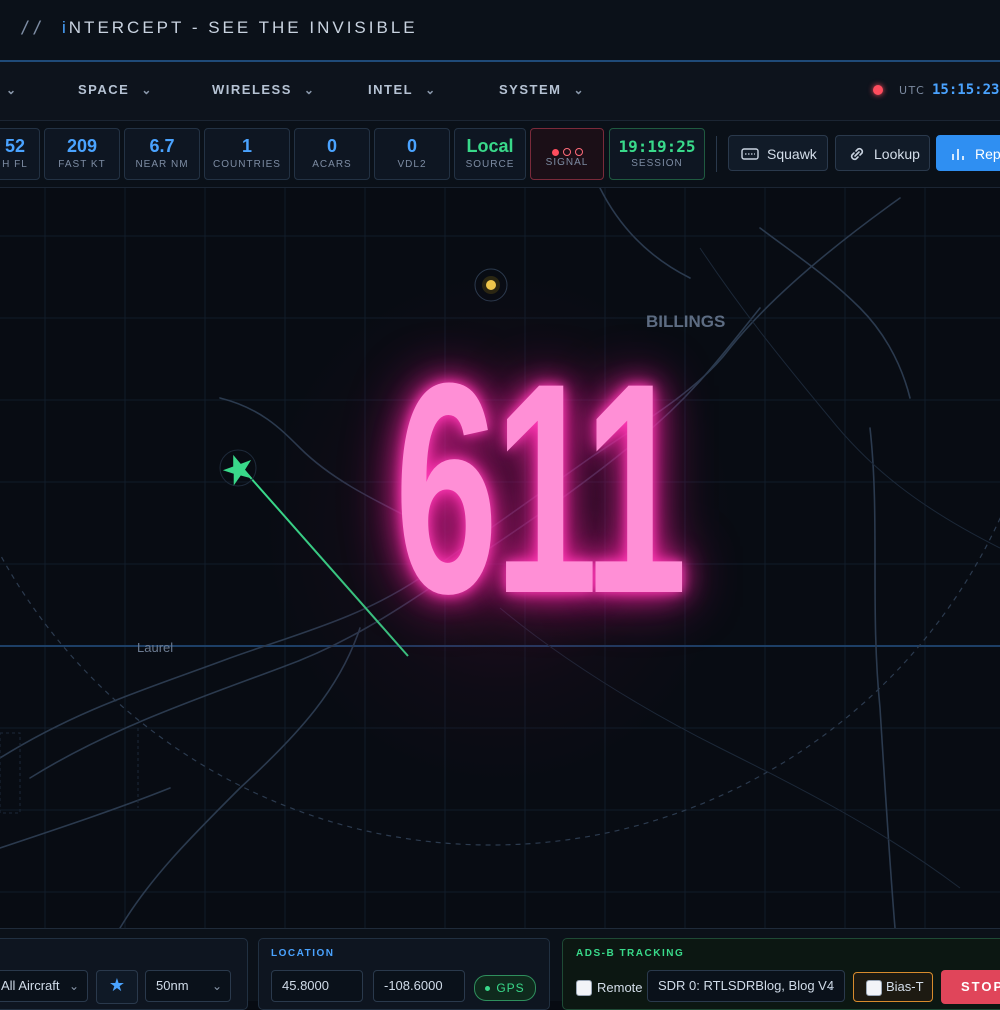 This screenshot has height=1010, width=1000. I want to click on stat-value: Local, so click(490, 146).